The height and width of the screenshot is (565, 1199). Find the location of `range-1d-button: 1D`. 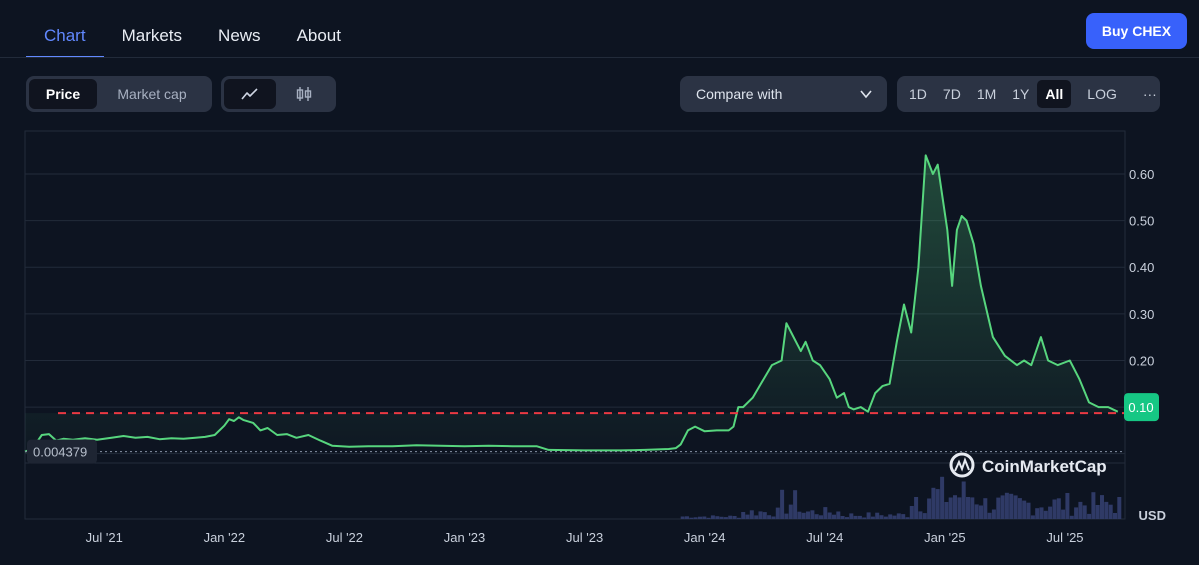

range-1d-button: 1D is located at coordinates (918, 94).